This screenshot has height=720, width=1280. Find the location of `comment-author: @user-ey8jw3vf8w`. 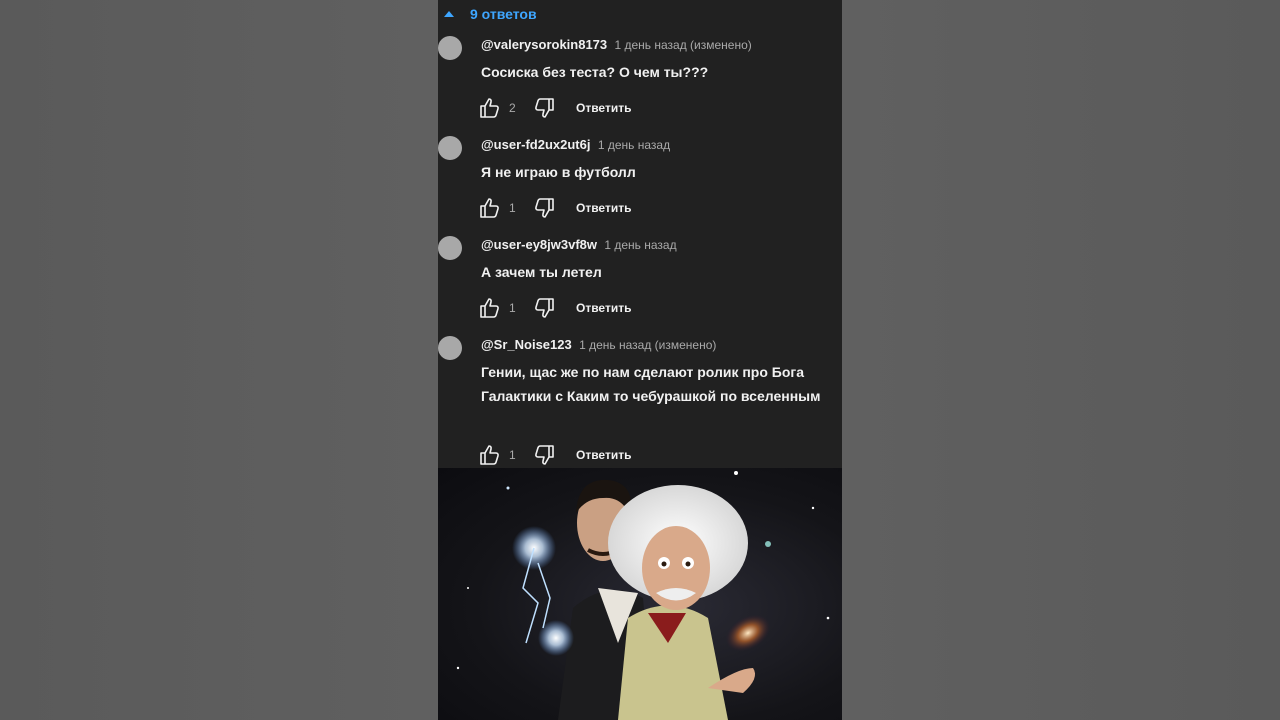

comment-author: @user-ey8jw3vf8w is located at coordinates (539, 244).